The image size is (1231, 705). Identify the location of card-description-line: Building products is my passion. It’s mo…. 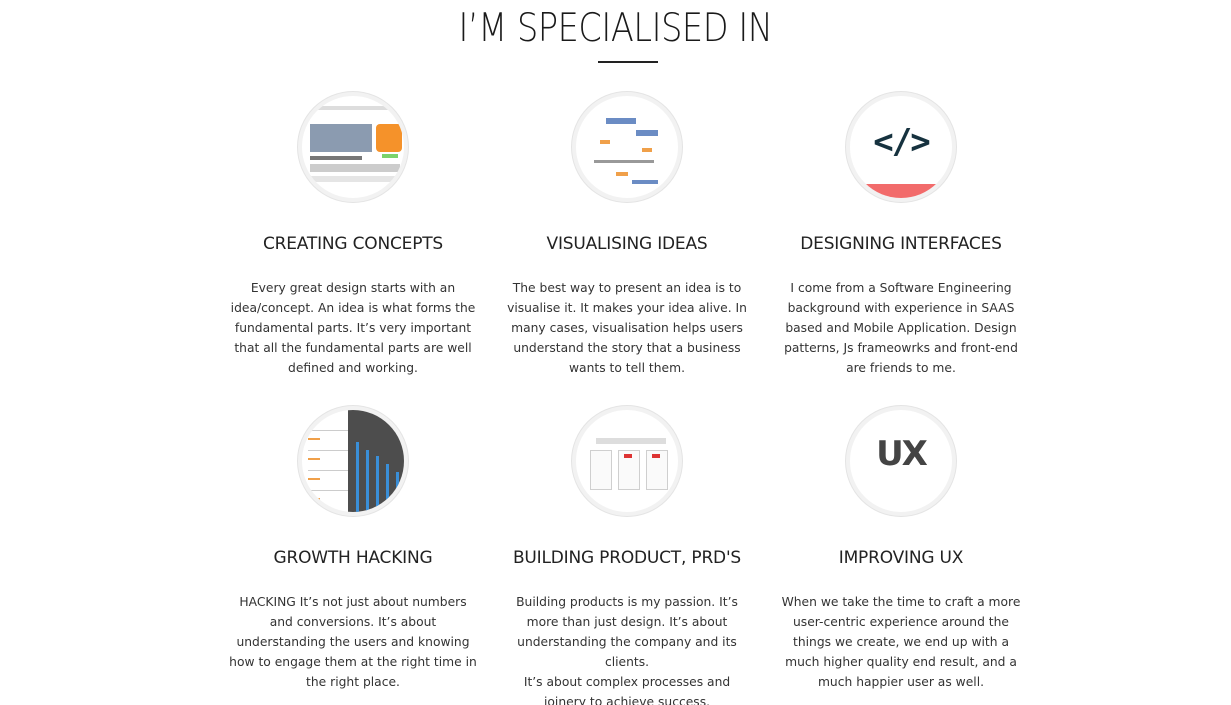
(627, 632).